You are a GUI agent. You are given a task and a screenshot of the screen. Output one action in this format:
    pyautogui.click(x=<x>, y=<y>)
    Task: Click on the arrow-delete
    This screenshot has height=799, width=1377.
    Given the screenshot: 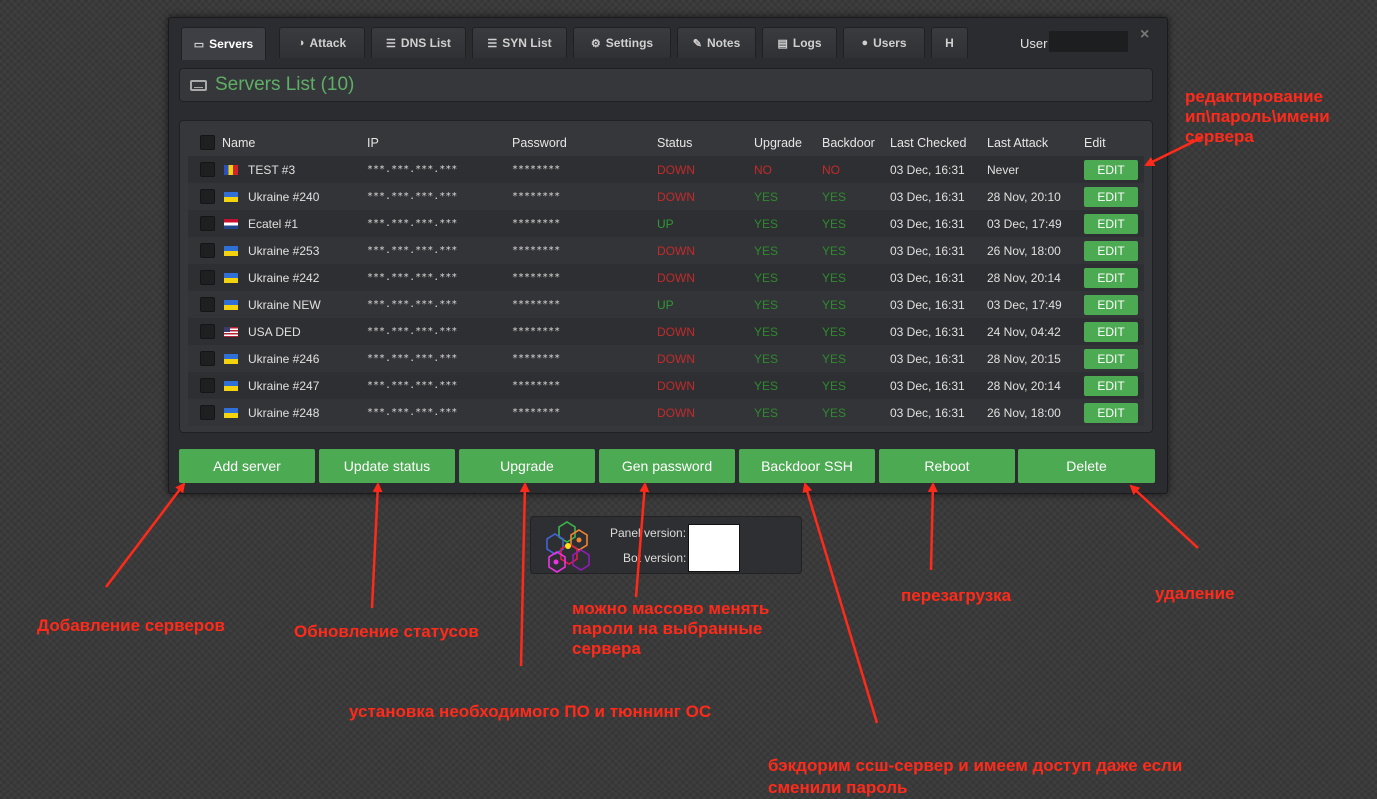 What is the action you would take?
    pyautogui.click(x=1164, y=516)
    